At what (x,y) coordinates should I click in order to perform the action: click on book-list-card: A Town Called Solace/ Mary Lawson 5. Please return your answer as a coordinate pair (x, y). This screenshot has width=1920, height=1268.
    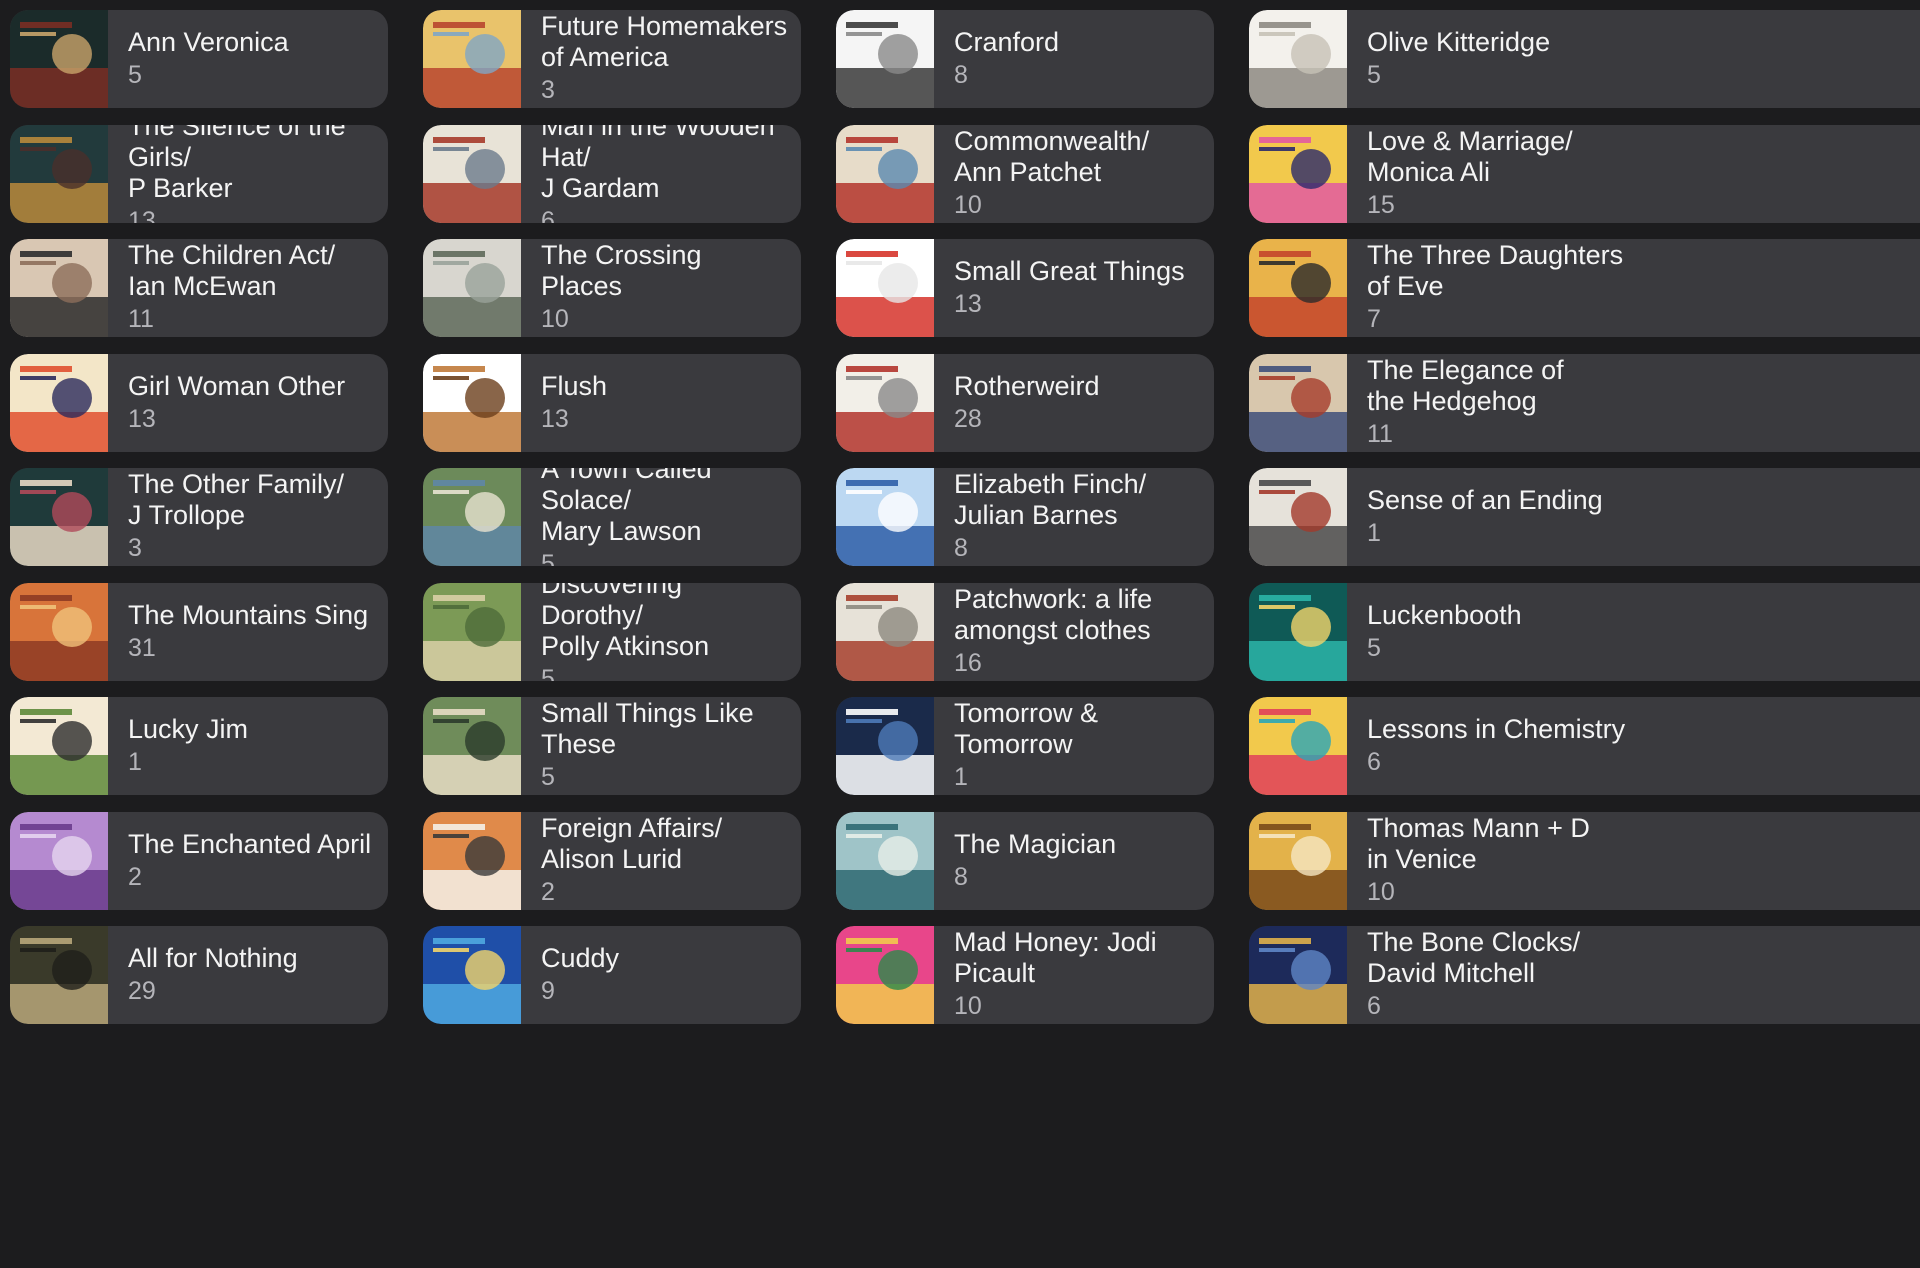
    Looking at the image, I should click on (612, 517).